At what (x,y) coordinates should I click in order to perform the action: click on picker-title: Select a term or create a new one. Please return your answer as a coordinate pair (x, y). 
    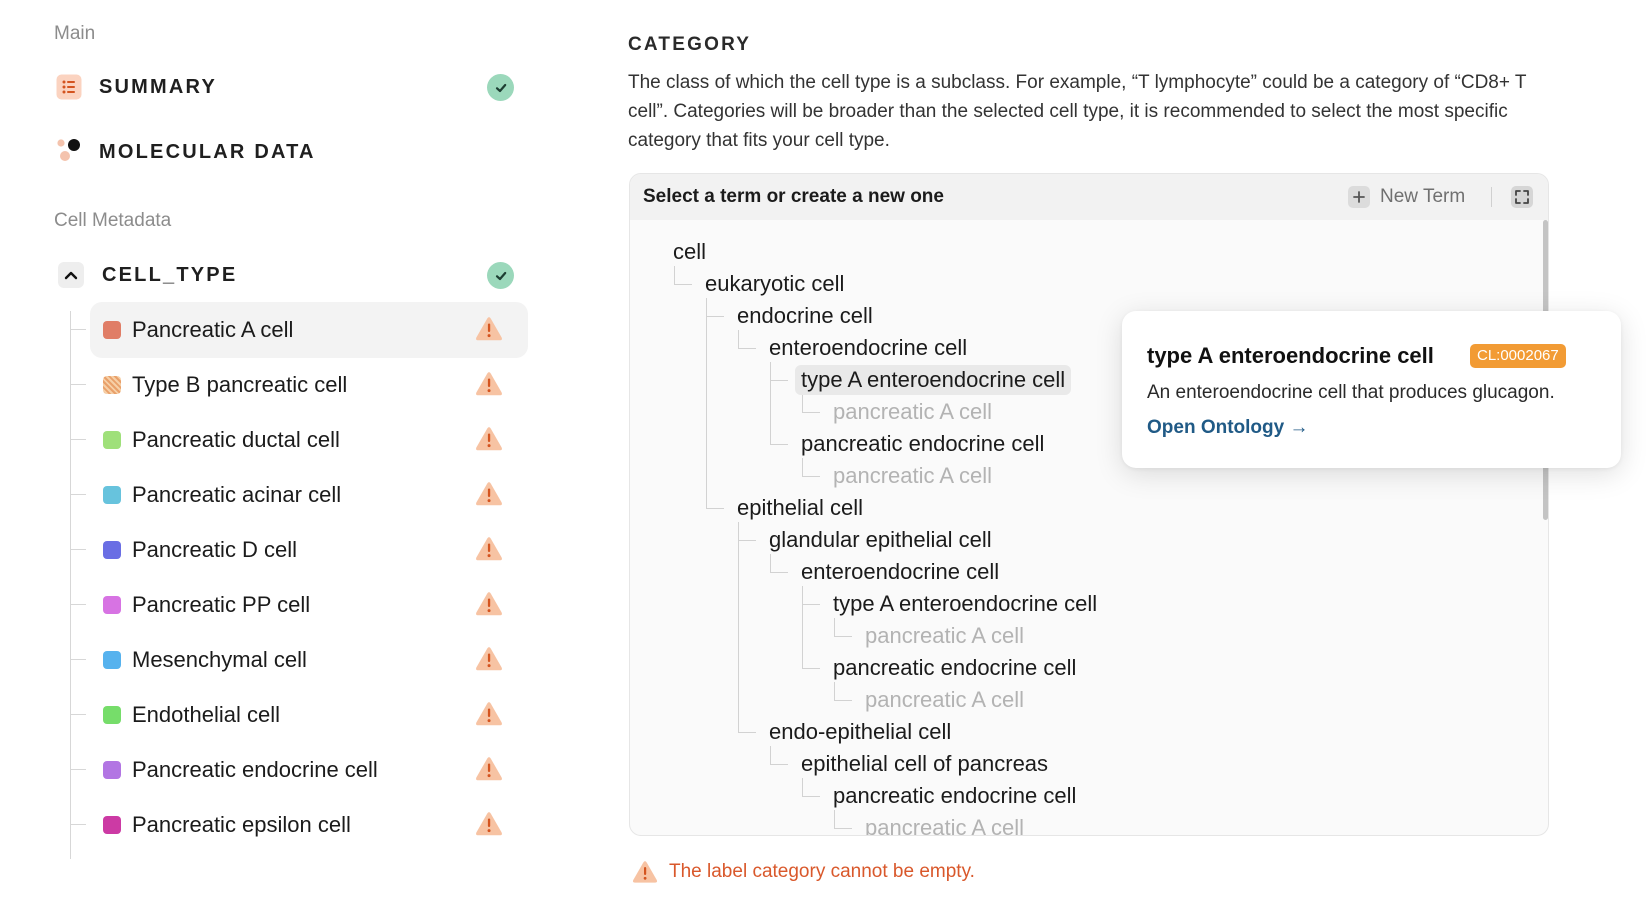
    Looking at the image, I should click on (793, 196).